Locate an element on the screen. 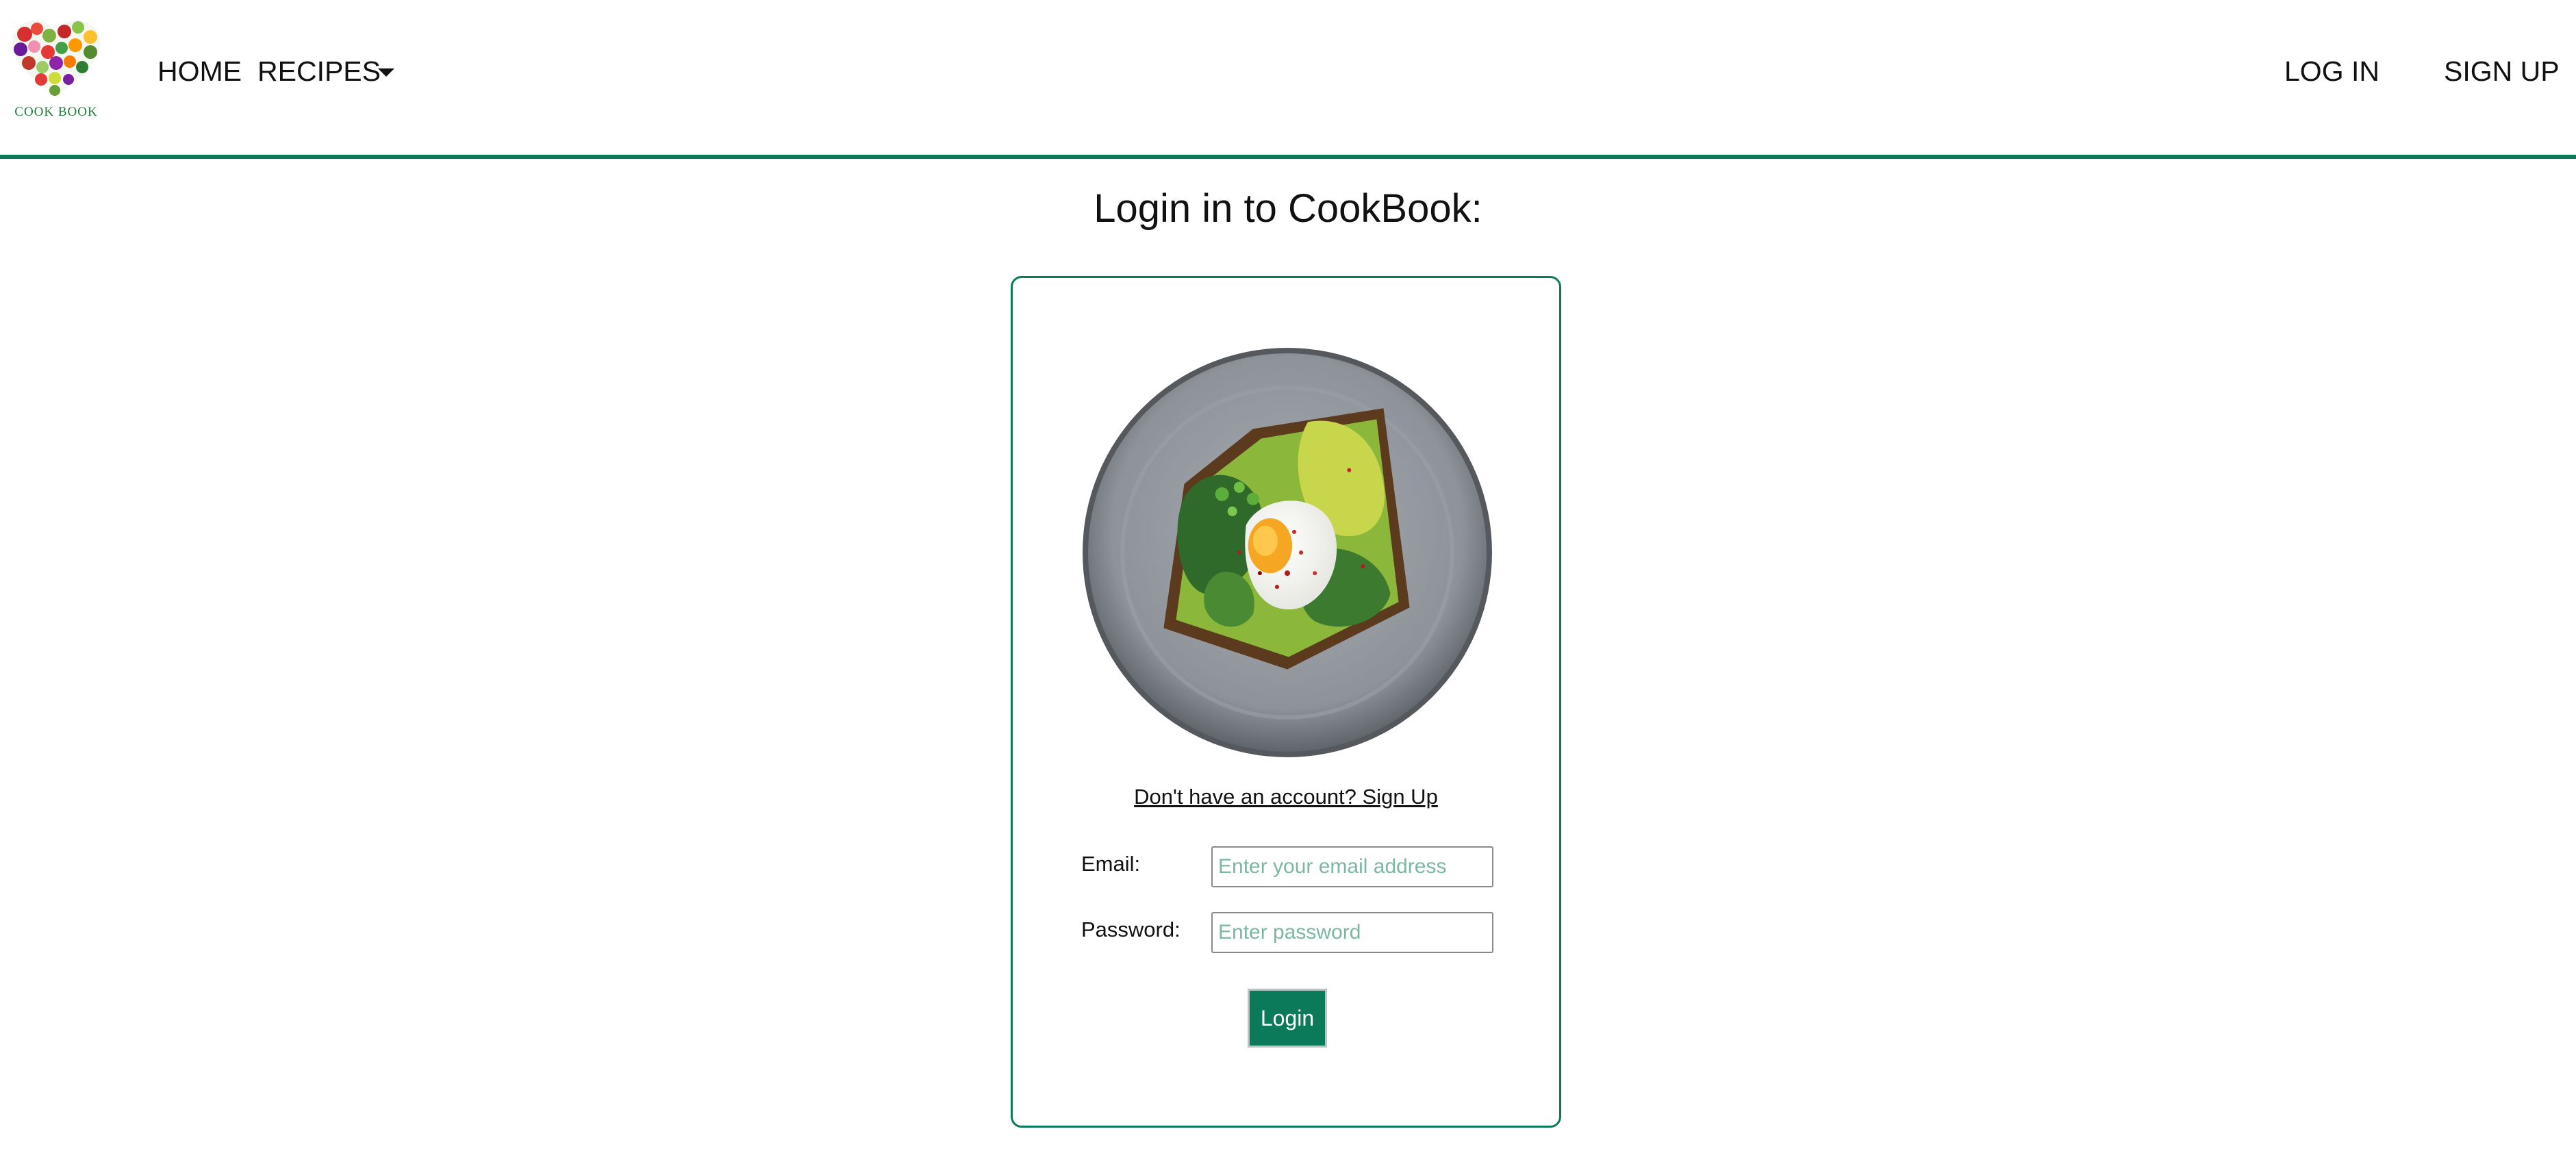 This screenshot has width=2576, height=1153. cookbook-logo: COOK BOOK is located at coordinates (56, 70).